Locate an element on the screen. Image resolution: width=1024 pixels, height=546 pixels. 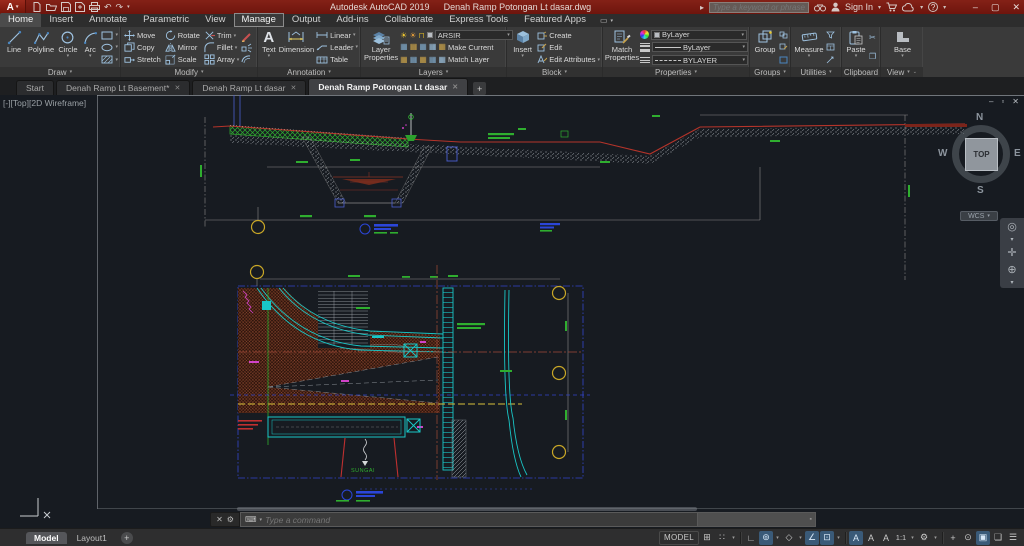
graphics-performance-toggle: ▣ is located at coordinates (983, 537).